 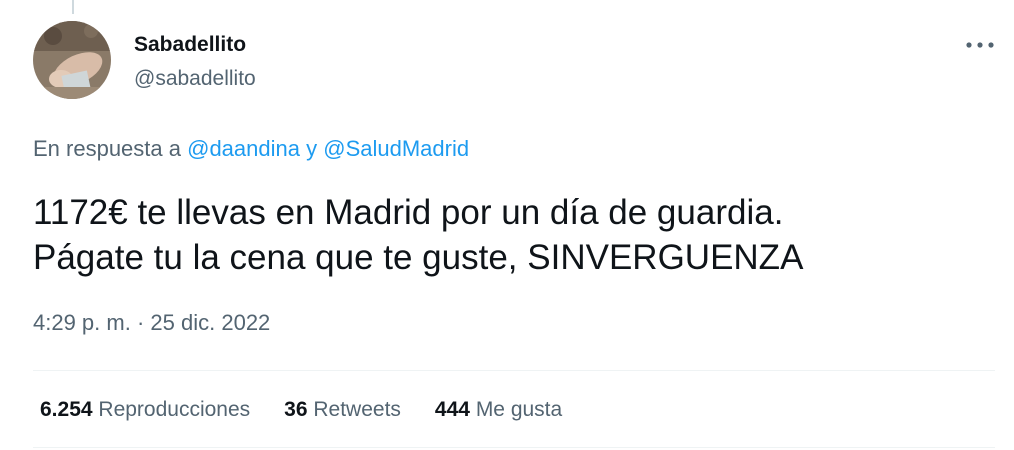 I want to click on thread-line, so click(x=73, y=7).